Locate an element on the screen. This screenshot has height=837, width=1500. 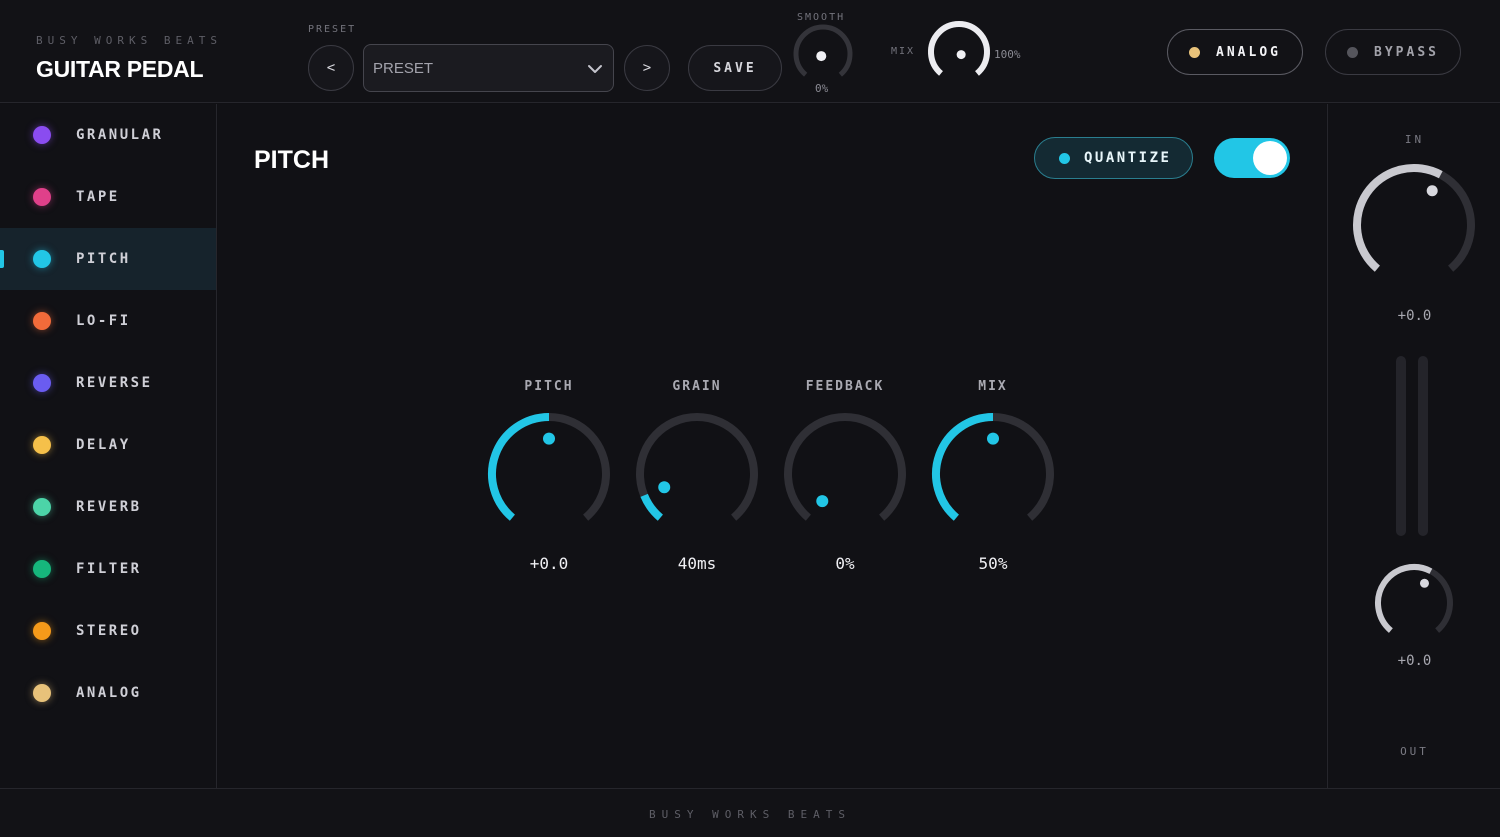
smooth-knob is located at coordinates (823, 52).